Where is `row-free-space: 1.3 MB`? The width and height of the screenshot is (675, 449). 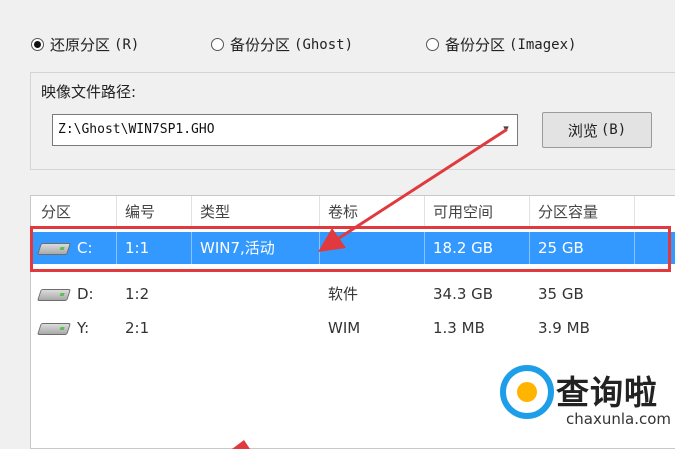
row-free-space: 1.3 MB is located at coordinates (459, 328).